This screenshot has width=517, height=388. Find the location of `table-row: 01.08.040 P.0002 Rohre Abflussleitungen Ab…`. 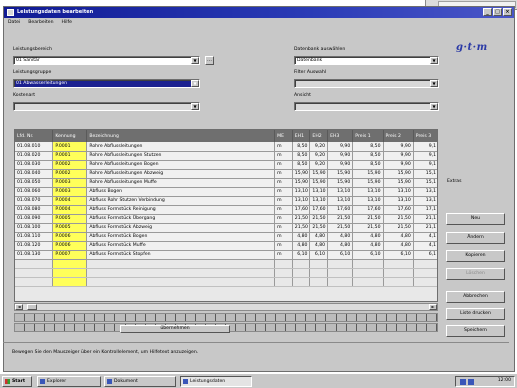

table-row: 01.08.040 P.0002 Rohre Abflussleitungen Ab… is located at coordinates (226, 174).